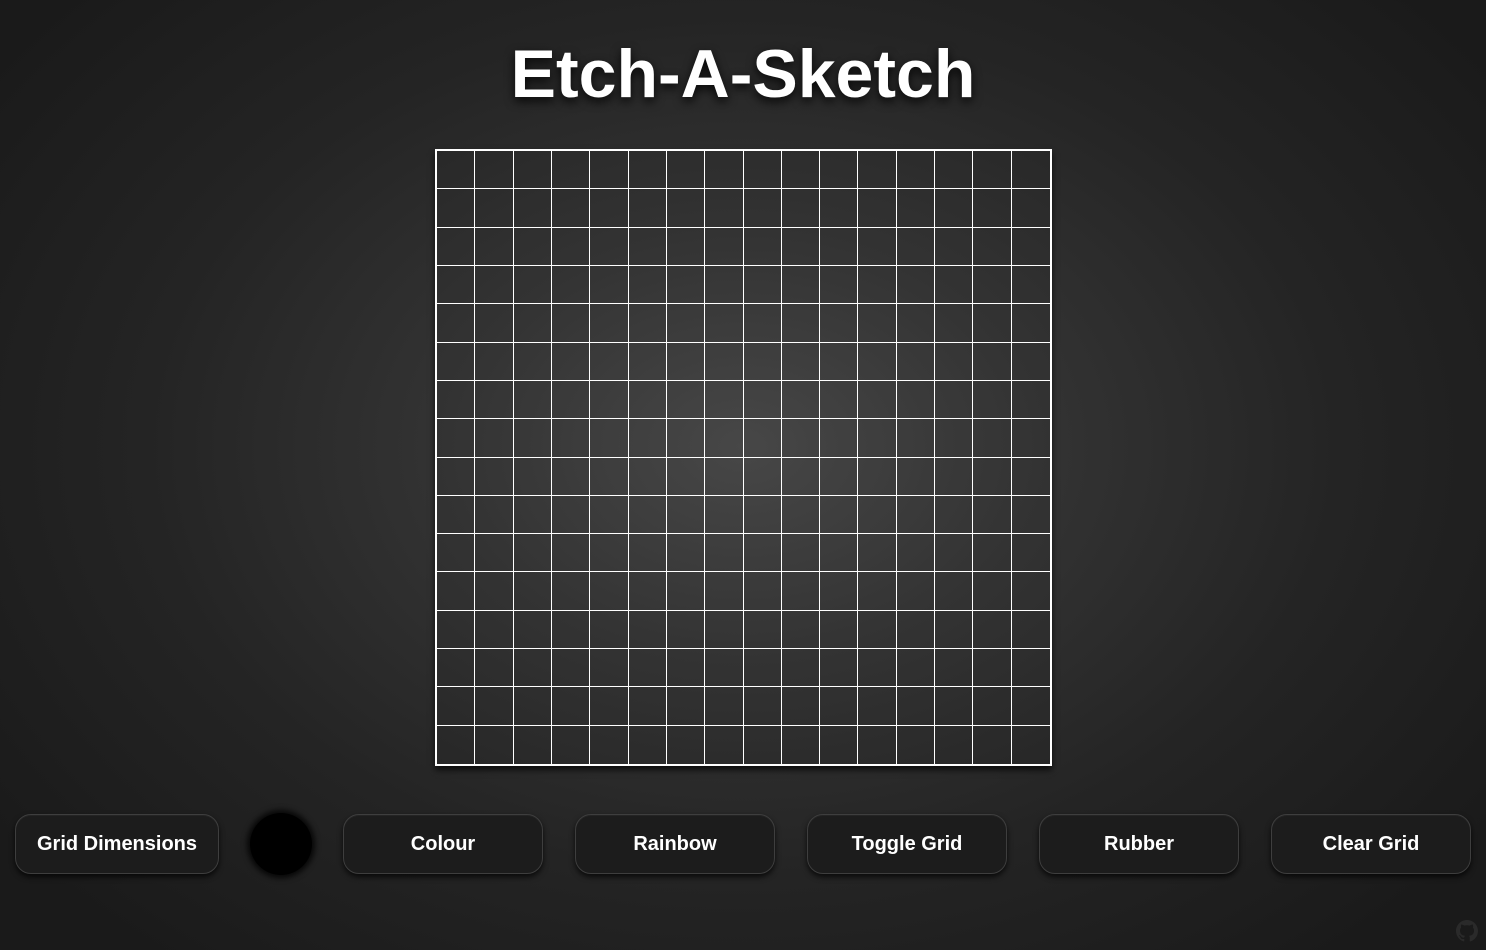 The height and width of the screenshot is (950, 1486). What do you see at coordinates (1139, 844) in the screenshot?
I see `rubber-button: Rubber` at bounding box center [1139, 844].